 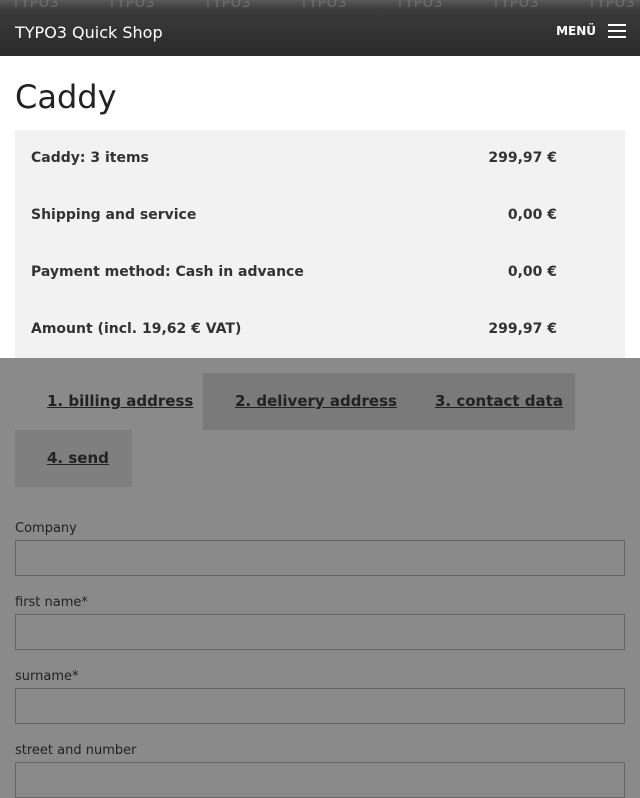 What do you see at coordinates (320, 272) in the screenshot?
I see `summary-row-payment: Payment method: Cash in advance 0,00 €` at bounding box center [320, 272].